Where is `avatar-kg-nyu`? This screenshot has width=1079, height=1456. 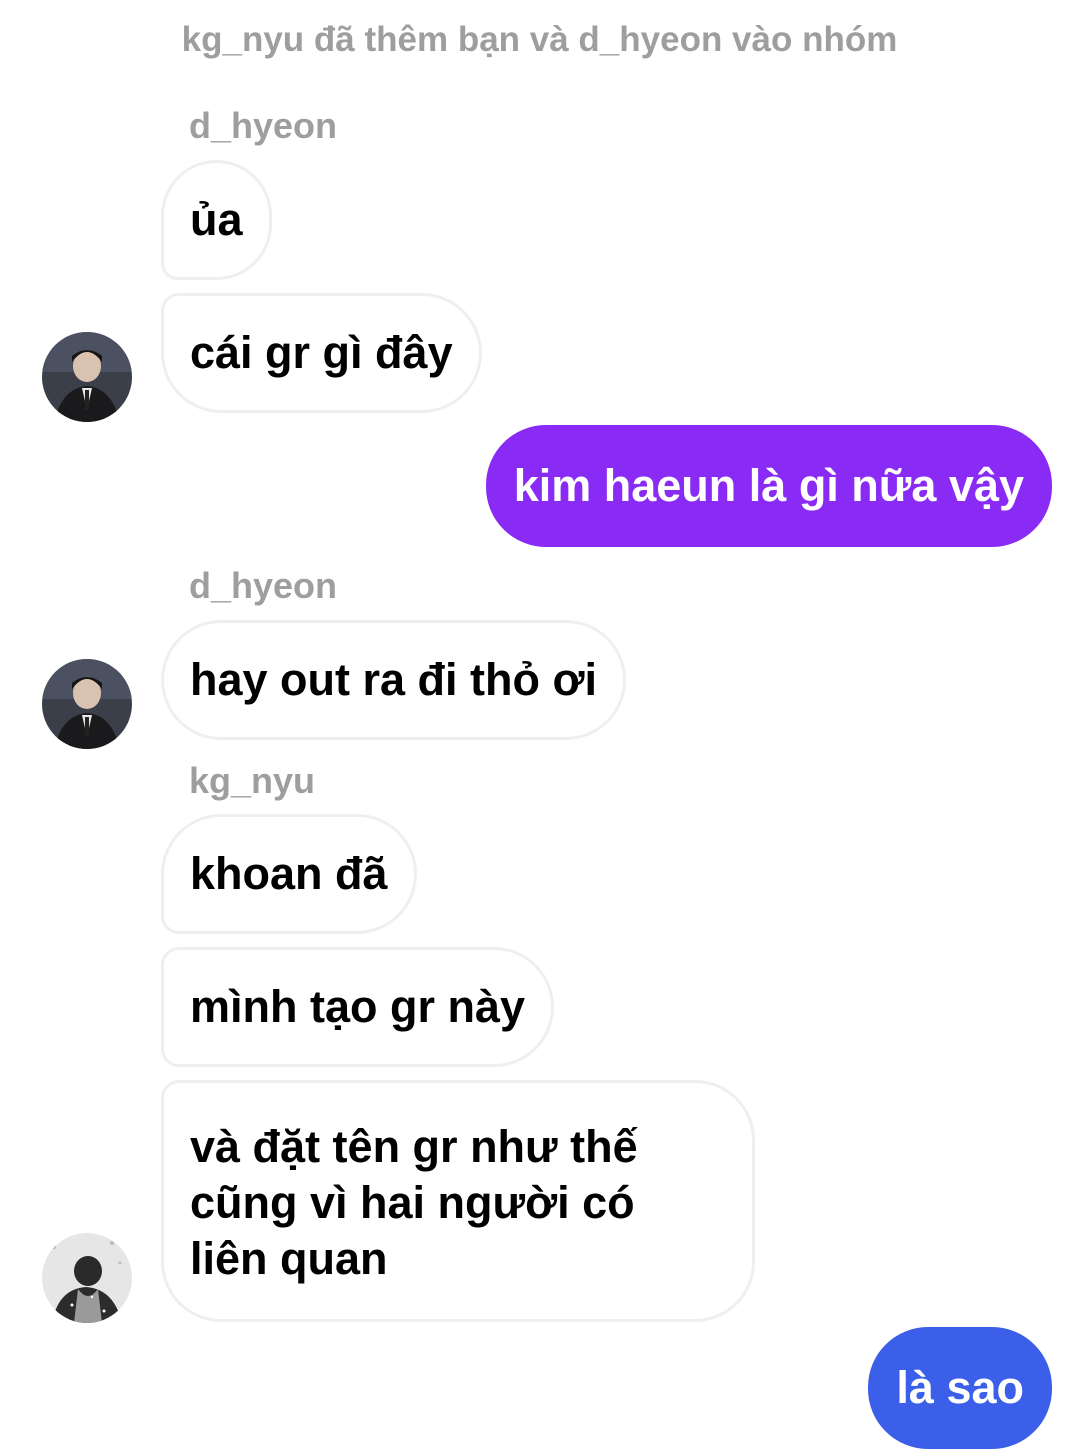 avatar-kg-nyu is located at coordinates (87, 1278).